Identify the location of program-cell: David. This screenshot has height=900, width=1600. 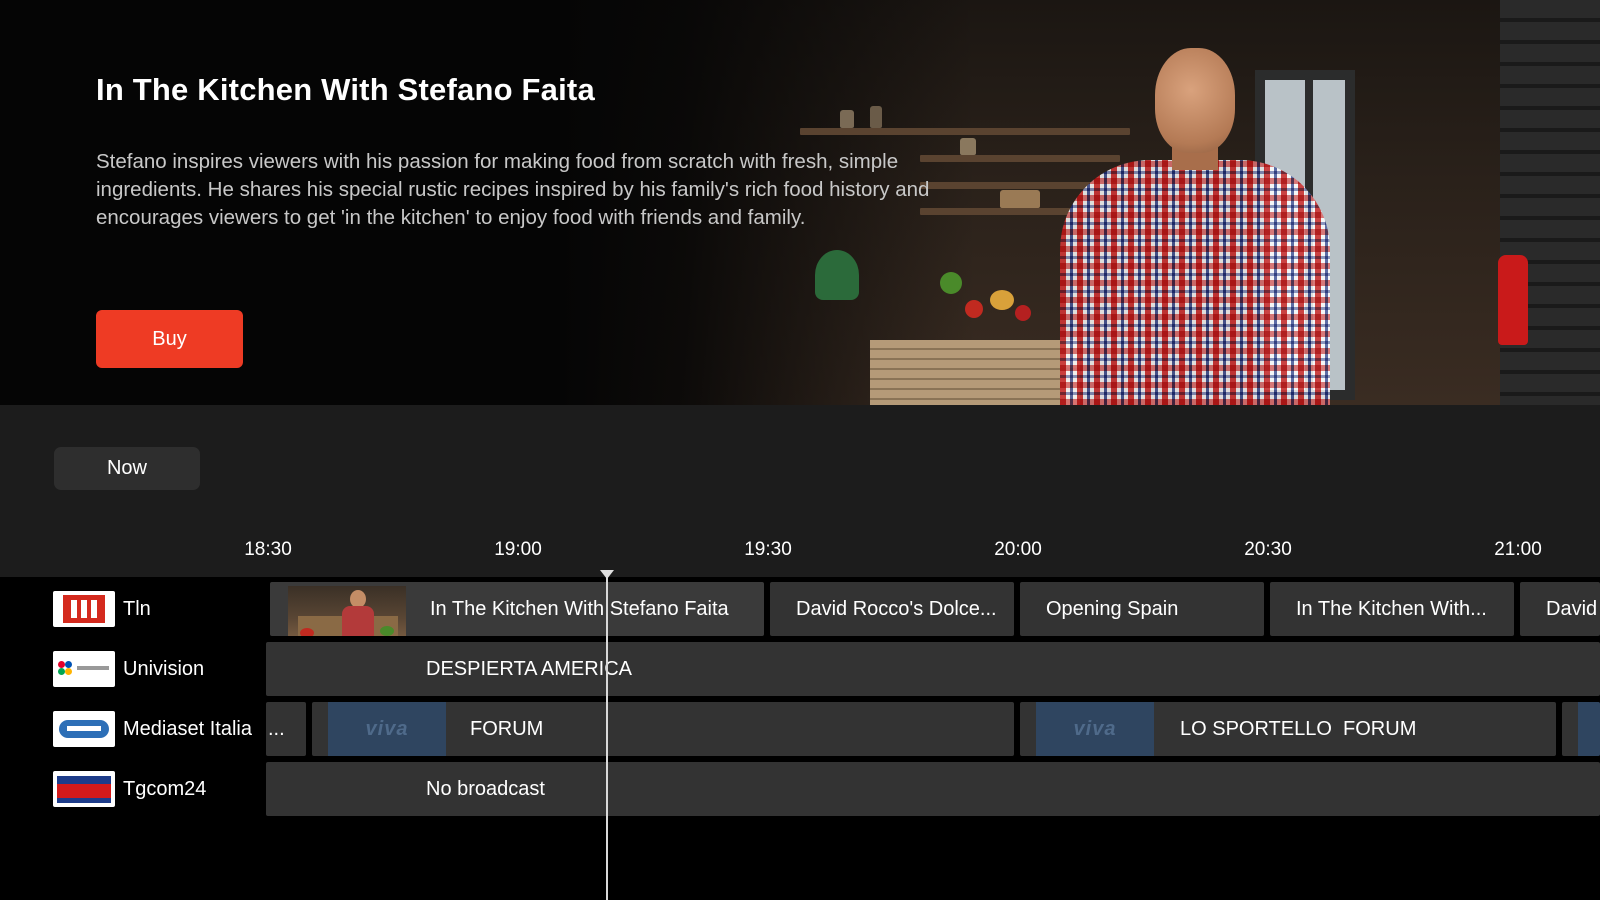
(1560, 609).